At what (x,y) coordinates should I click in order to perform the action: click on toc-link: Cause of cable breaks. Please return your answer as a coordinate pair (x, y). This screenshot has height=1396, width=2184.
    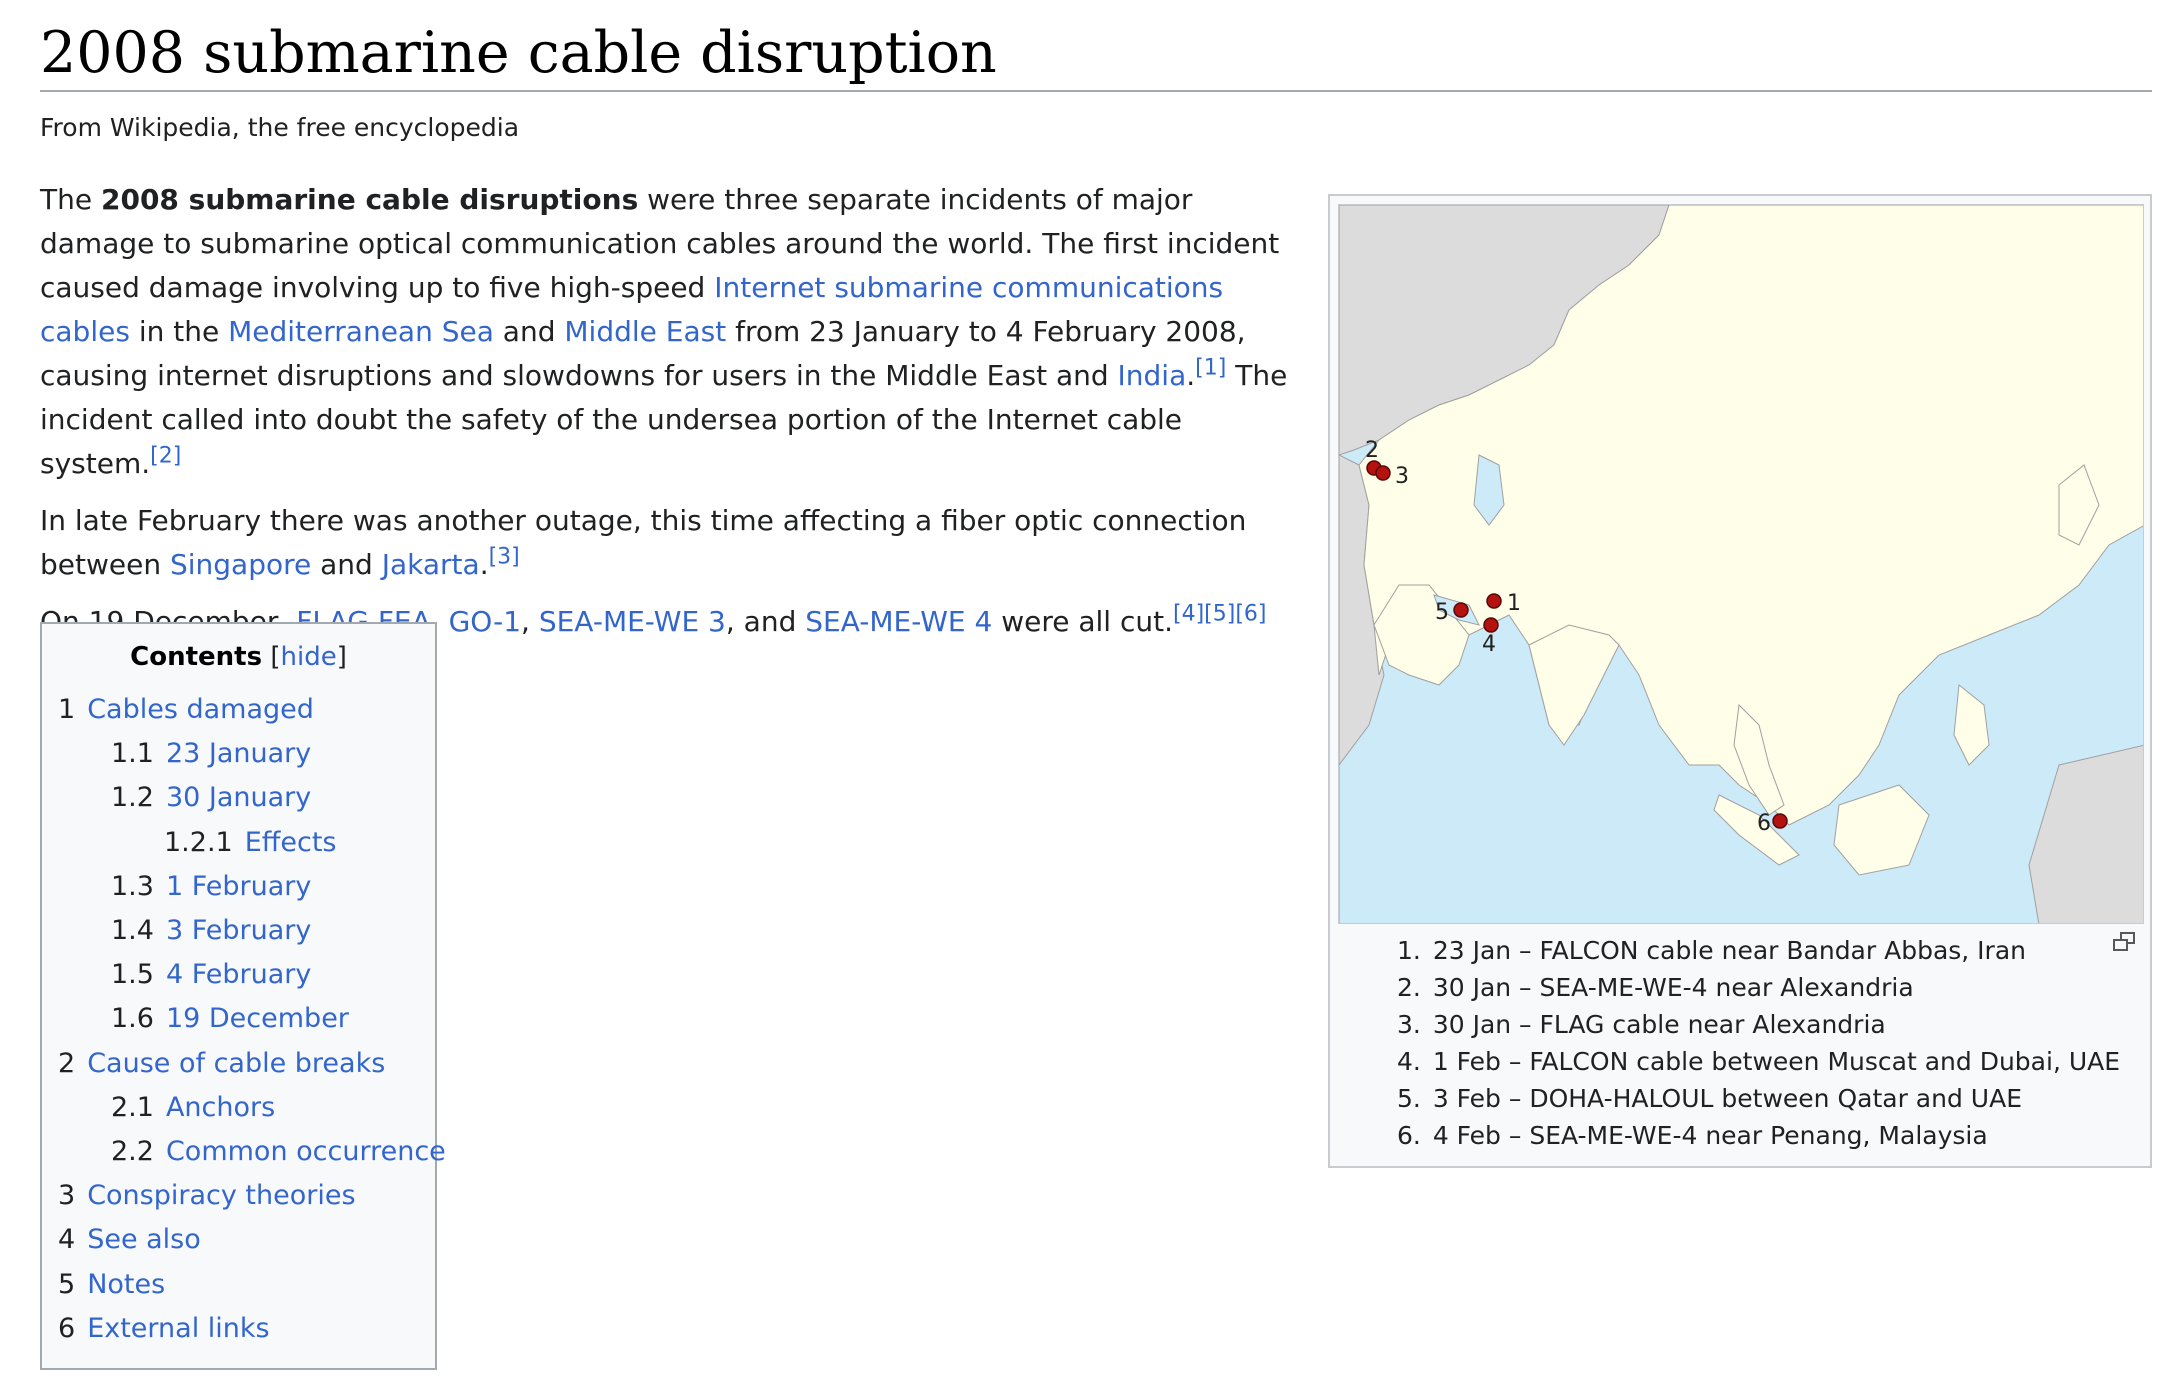
    Looking at the image, I should click on (236, 1063).